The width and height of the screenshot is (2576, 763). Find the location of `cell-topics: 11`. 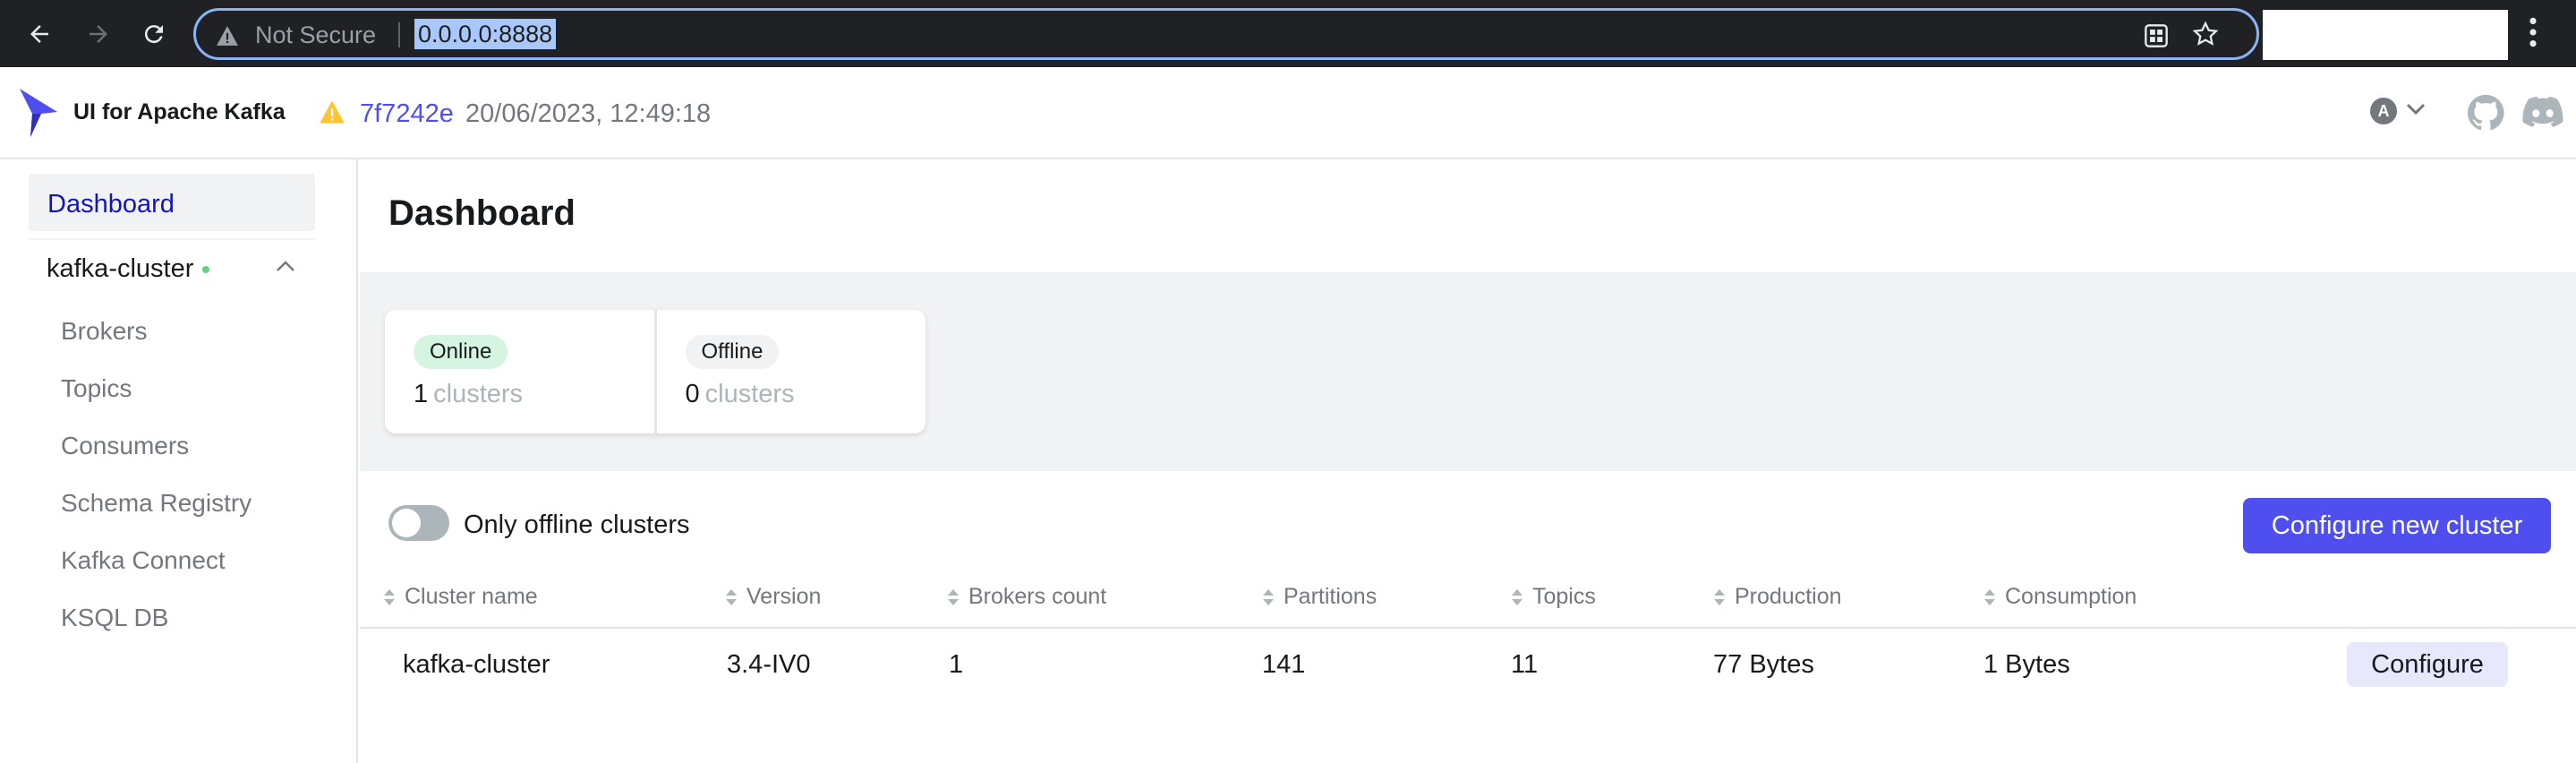

cell-topics: 11 is located at coordinates (1525, 664).